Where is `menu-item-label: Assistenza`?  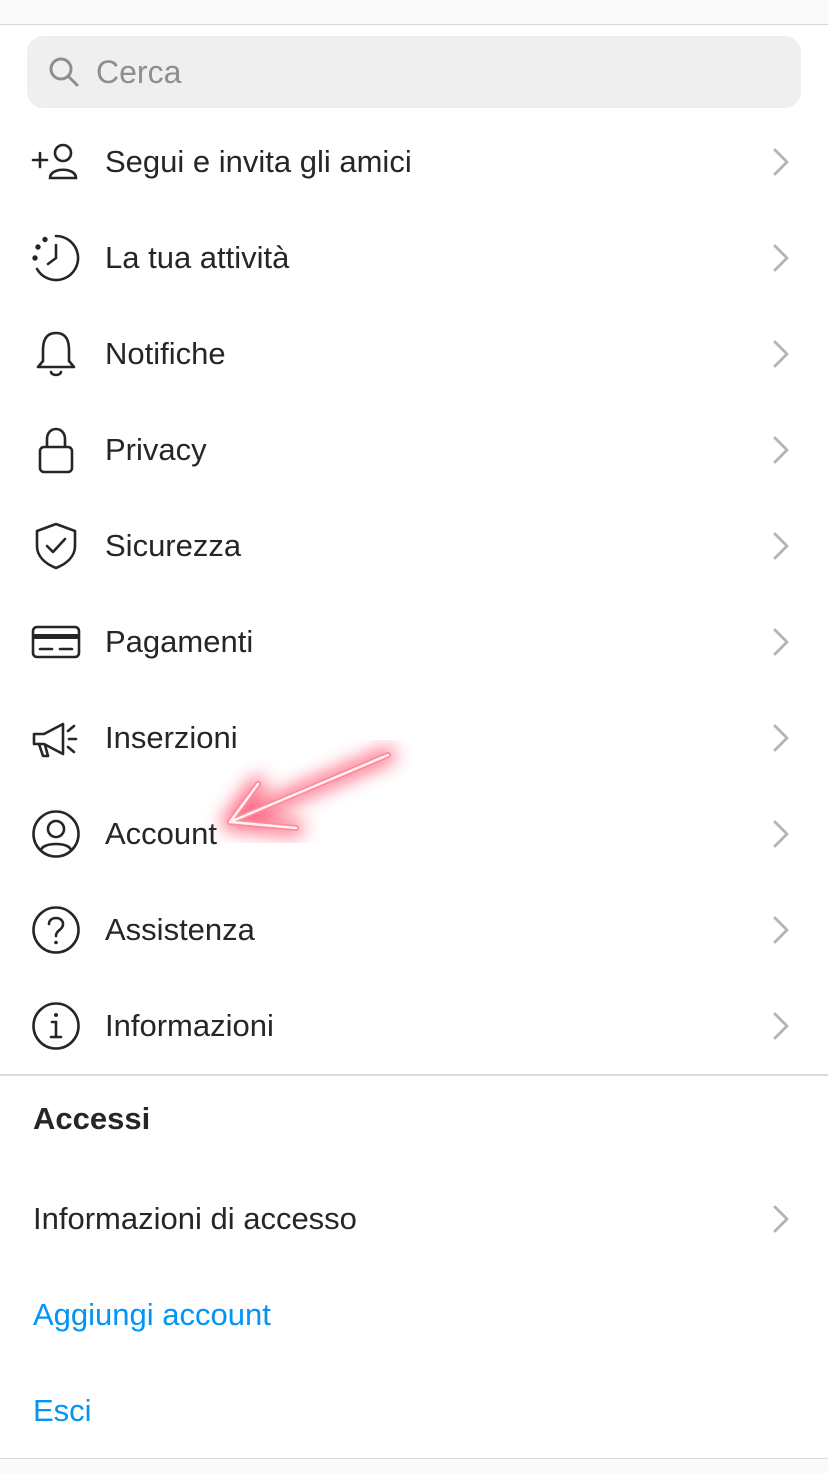
menu-item-label: Assistenza is located at coordinates (180, 929).